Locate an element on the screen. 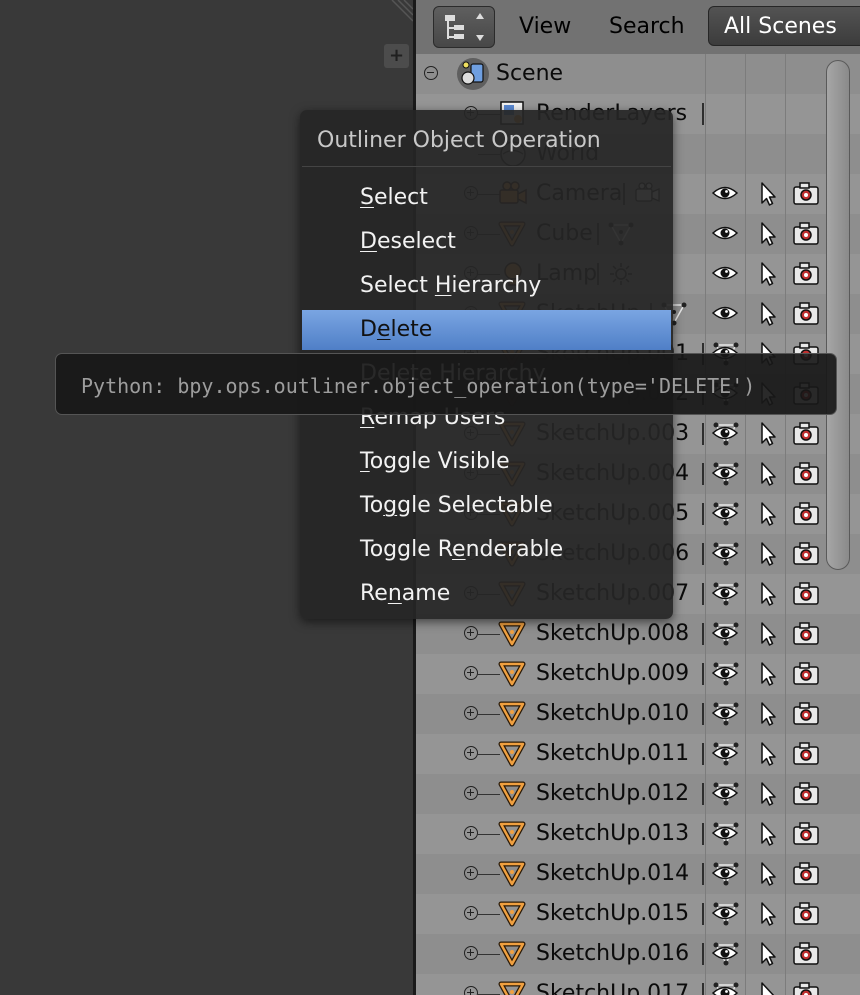 The height and width of the screenshot is (995, 860). outliner-row: SketchUp.014 is located at coordinates (638, 874).